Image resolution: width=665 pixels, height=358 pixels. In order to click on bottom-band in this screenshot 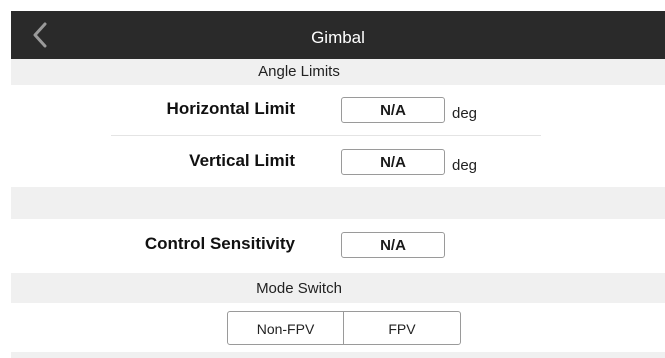, I will do `click(338, 355)`.